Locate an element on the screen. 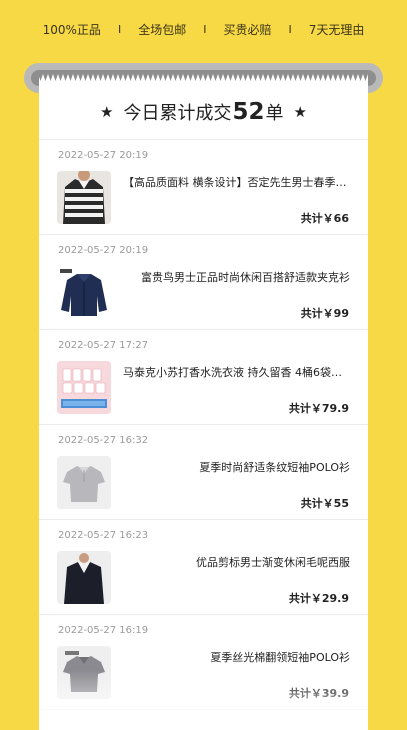  product-image-navy-jacket is located at coordinates (84, 292).